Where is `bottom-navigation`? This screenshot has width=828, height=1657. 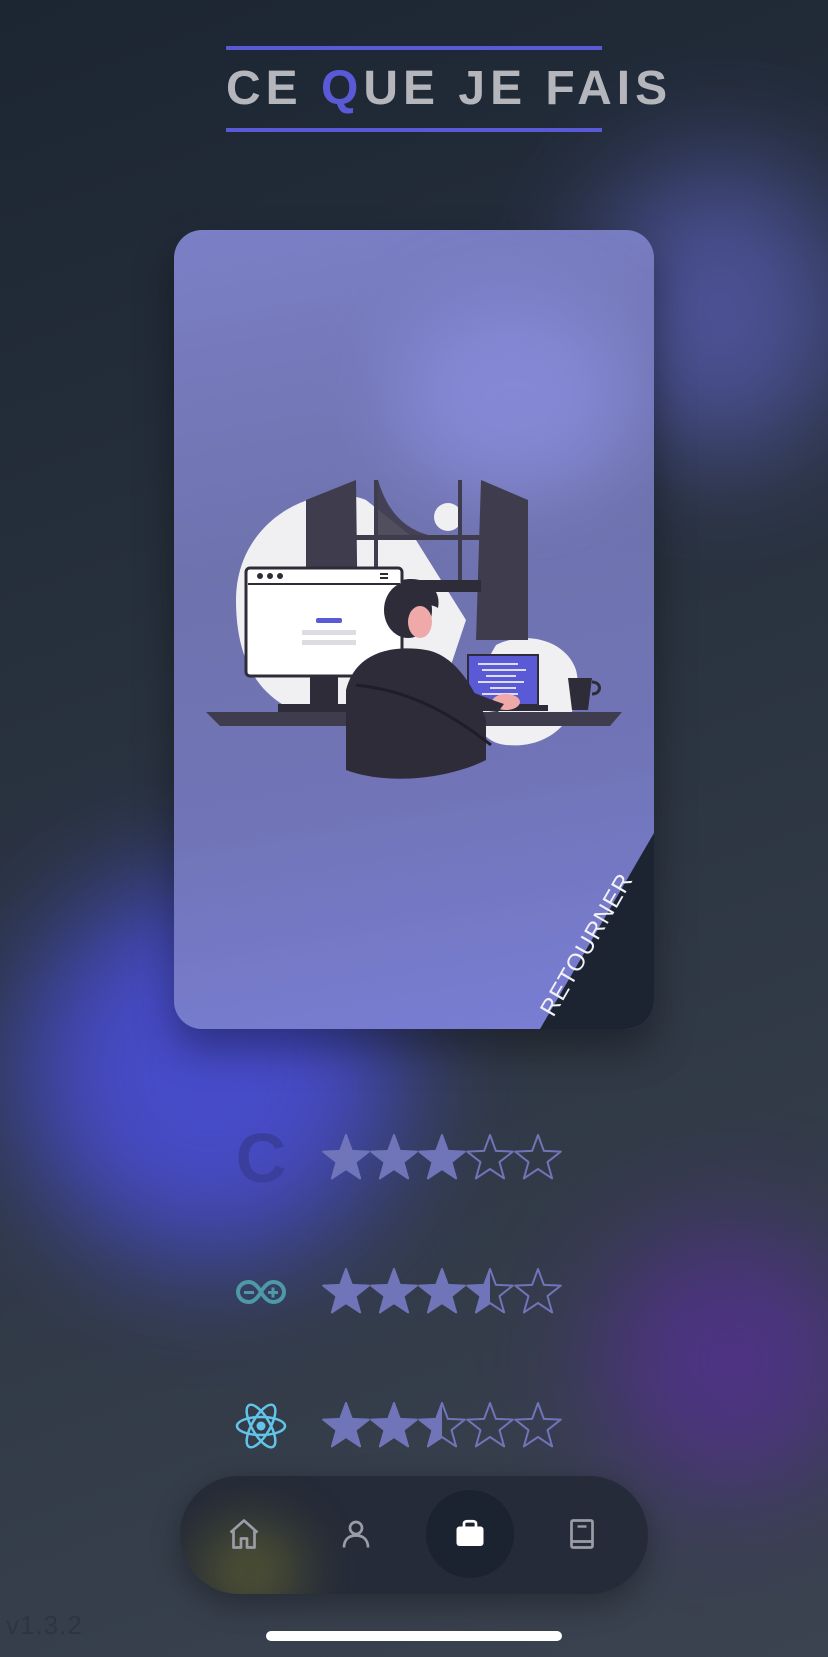
bottom-navigation is located at coordinates (414, 1535).